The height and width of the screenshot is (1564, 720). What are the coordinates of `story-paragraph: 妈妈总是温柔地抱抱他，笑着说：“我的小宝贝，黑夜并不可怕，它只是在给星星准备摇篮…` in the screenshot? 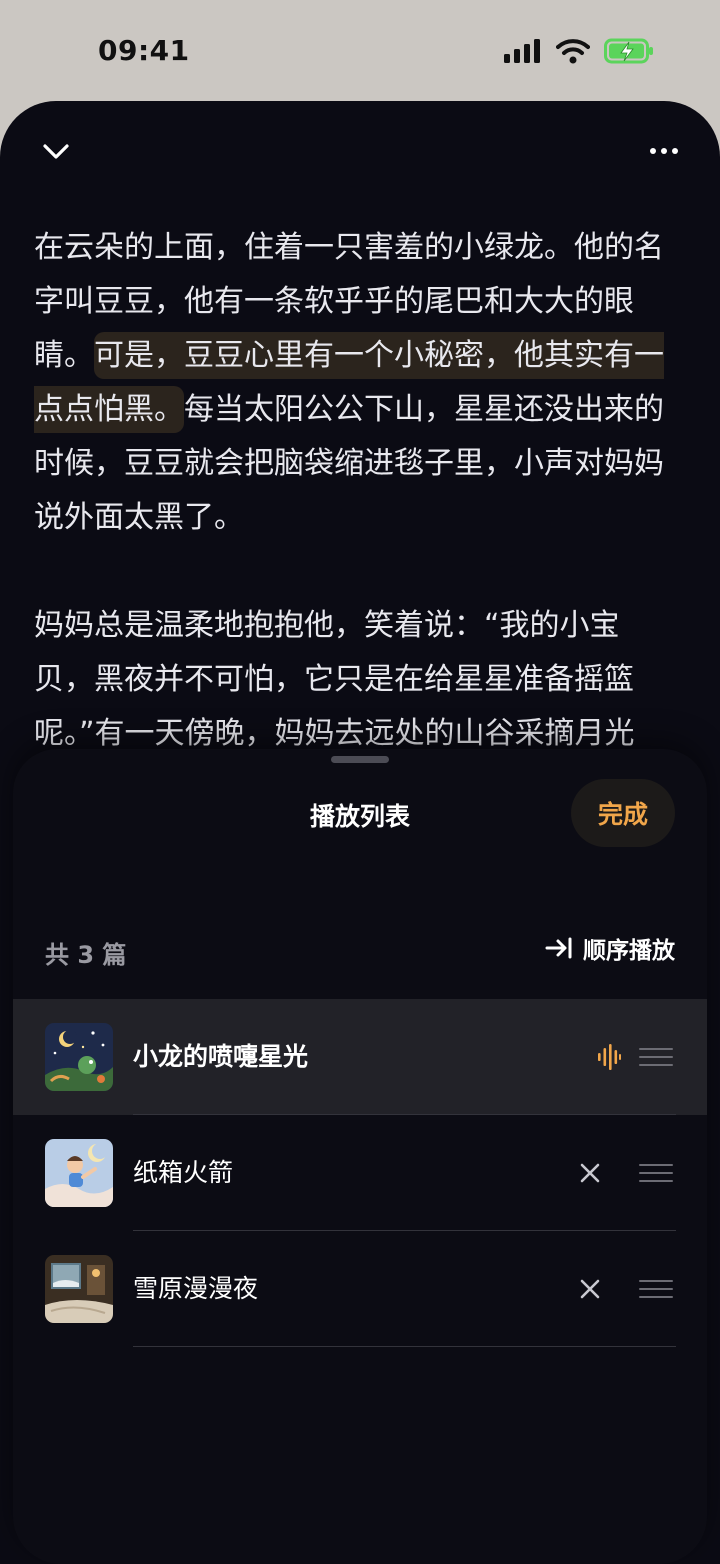 It's located at (354, 680).